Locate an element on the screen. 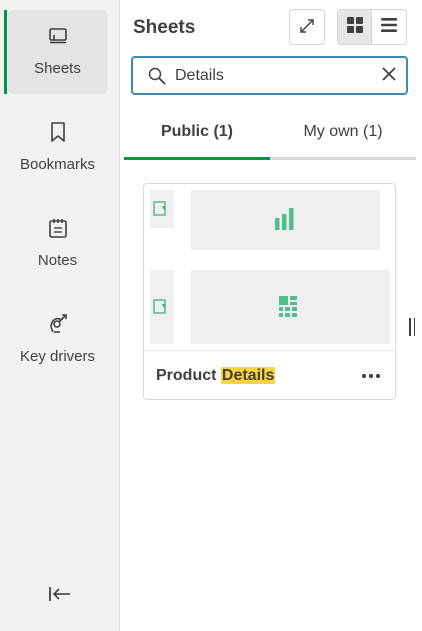 The image size is (422, 631). expand-button is located at coordinates (307, 27).